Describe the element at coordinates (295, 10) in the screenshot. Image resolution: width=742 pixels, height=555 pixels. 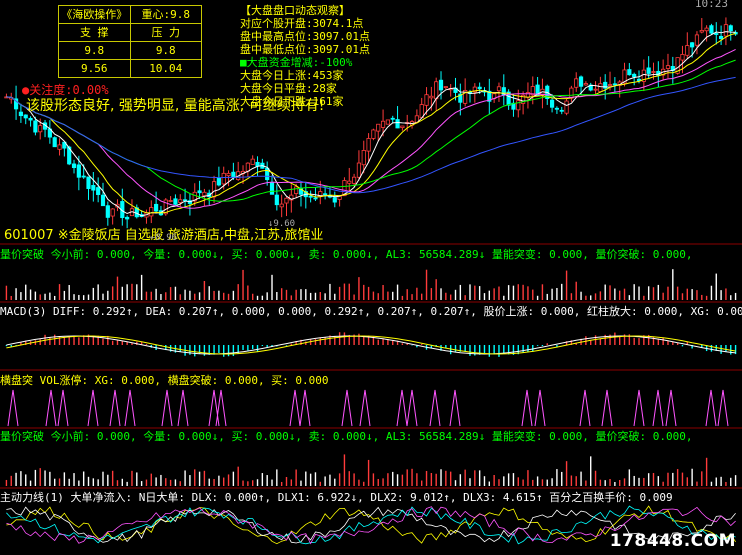
I see `market-panel-title: 【大盘盘口动态观察】` at that location.